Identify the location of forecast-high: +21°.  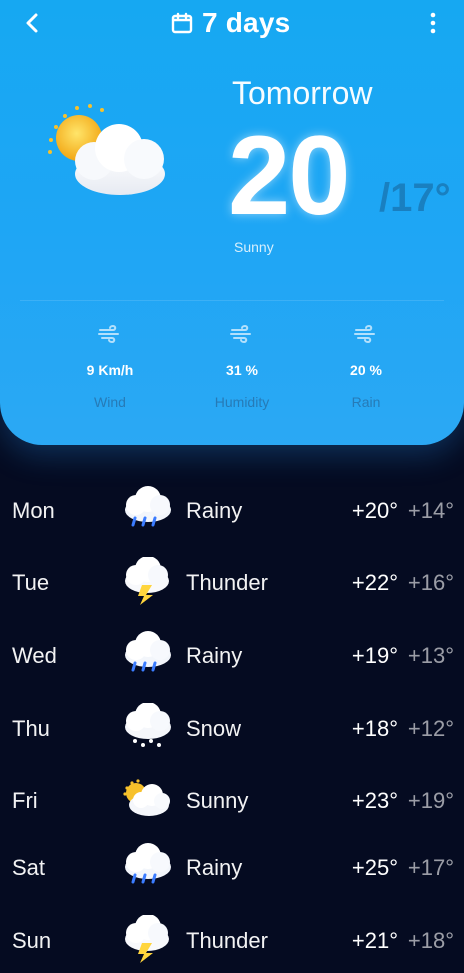
(374, 940).